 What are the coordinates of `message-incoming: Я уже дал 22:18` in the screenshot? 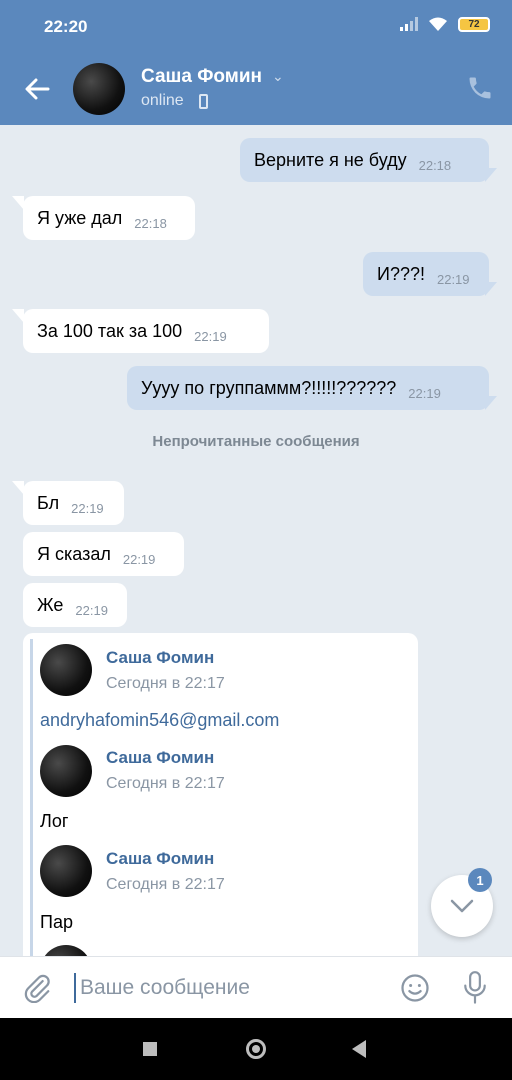 It's located at (109, 218).